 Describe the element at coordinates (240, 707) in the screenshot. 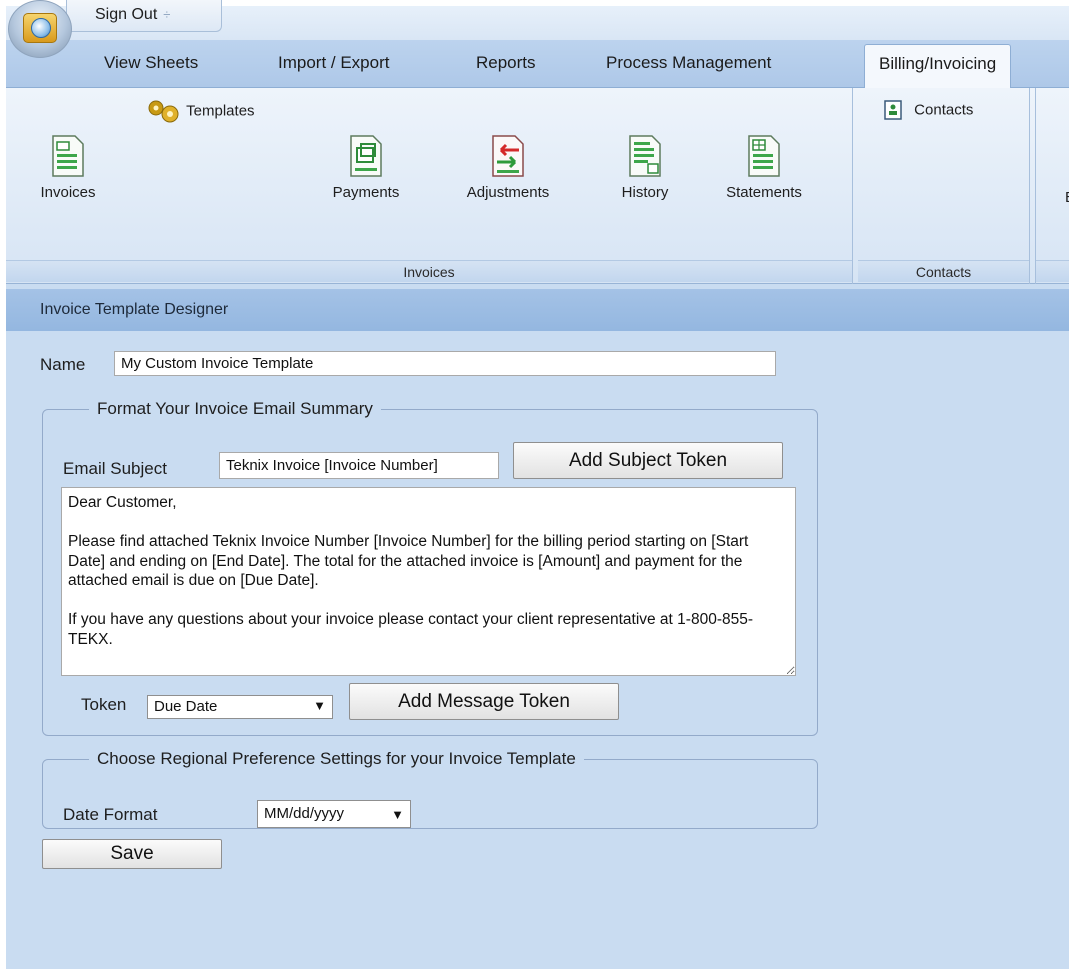

I see `token-select: Due Date ▼` at that location.